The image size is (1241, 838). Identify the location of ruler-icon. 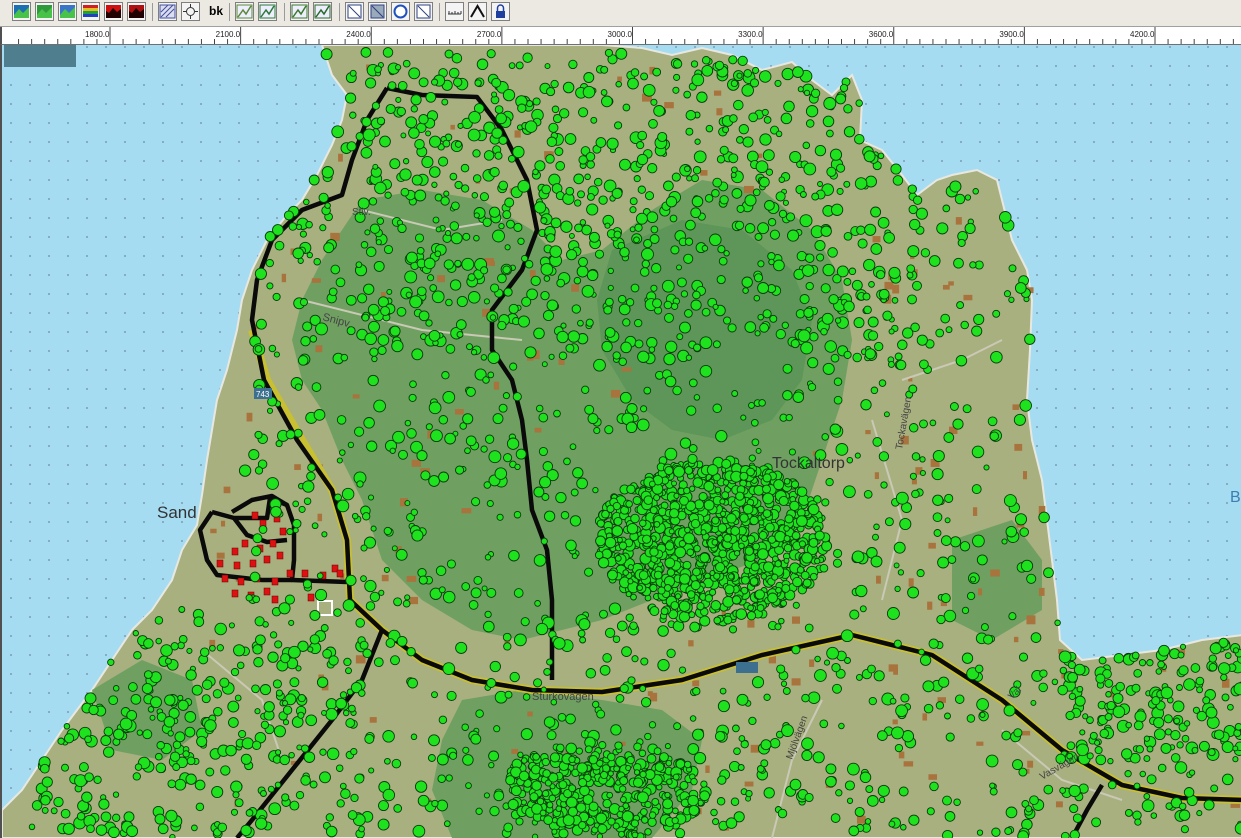
(454, 11).